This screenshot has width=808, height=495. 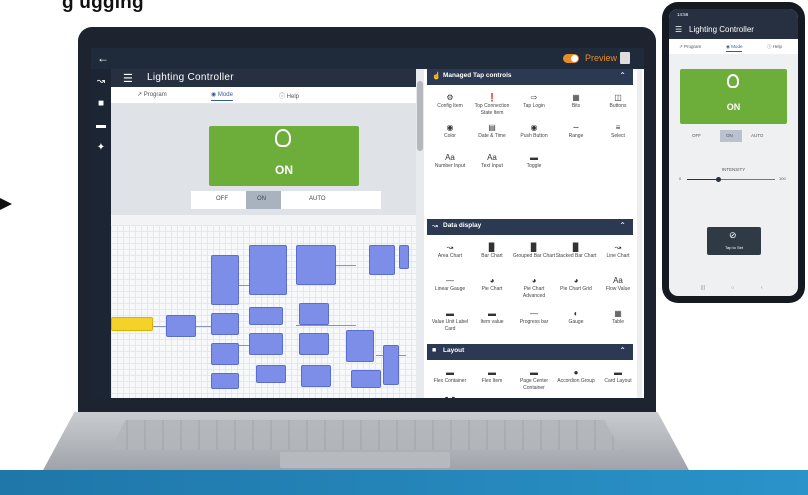 I want to click on palette-section-header: ■ Layout ⌃, so click(x=530, y=352).